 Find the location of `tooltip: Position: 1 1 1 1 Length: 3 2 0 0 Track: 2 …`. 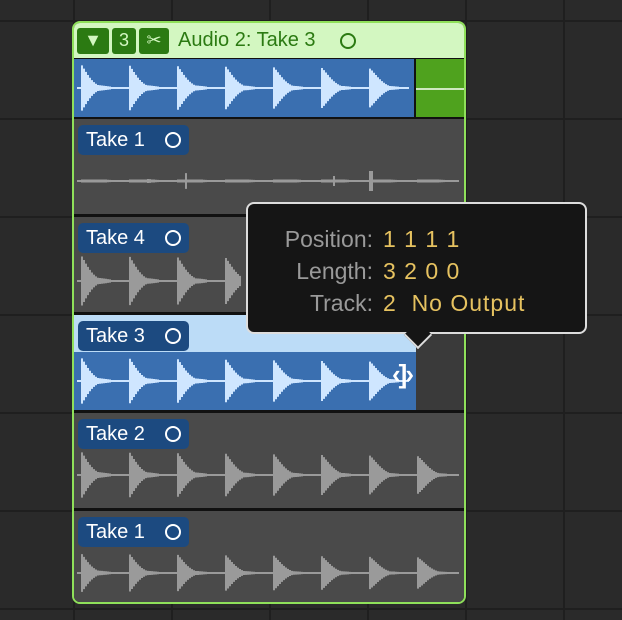

tooltip: Position: 1 1 1 1 Length: 3 2 0 0 Track: 2 … is located at coordinates (416, 276).